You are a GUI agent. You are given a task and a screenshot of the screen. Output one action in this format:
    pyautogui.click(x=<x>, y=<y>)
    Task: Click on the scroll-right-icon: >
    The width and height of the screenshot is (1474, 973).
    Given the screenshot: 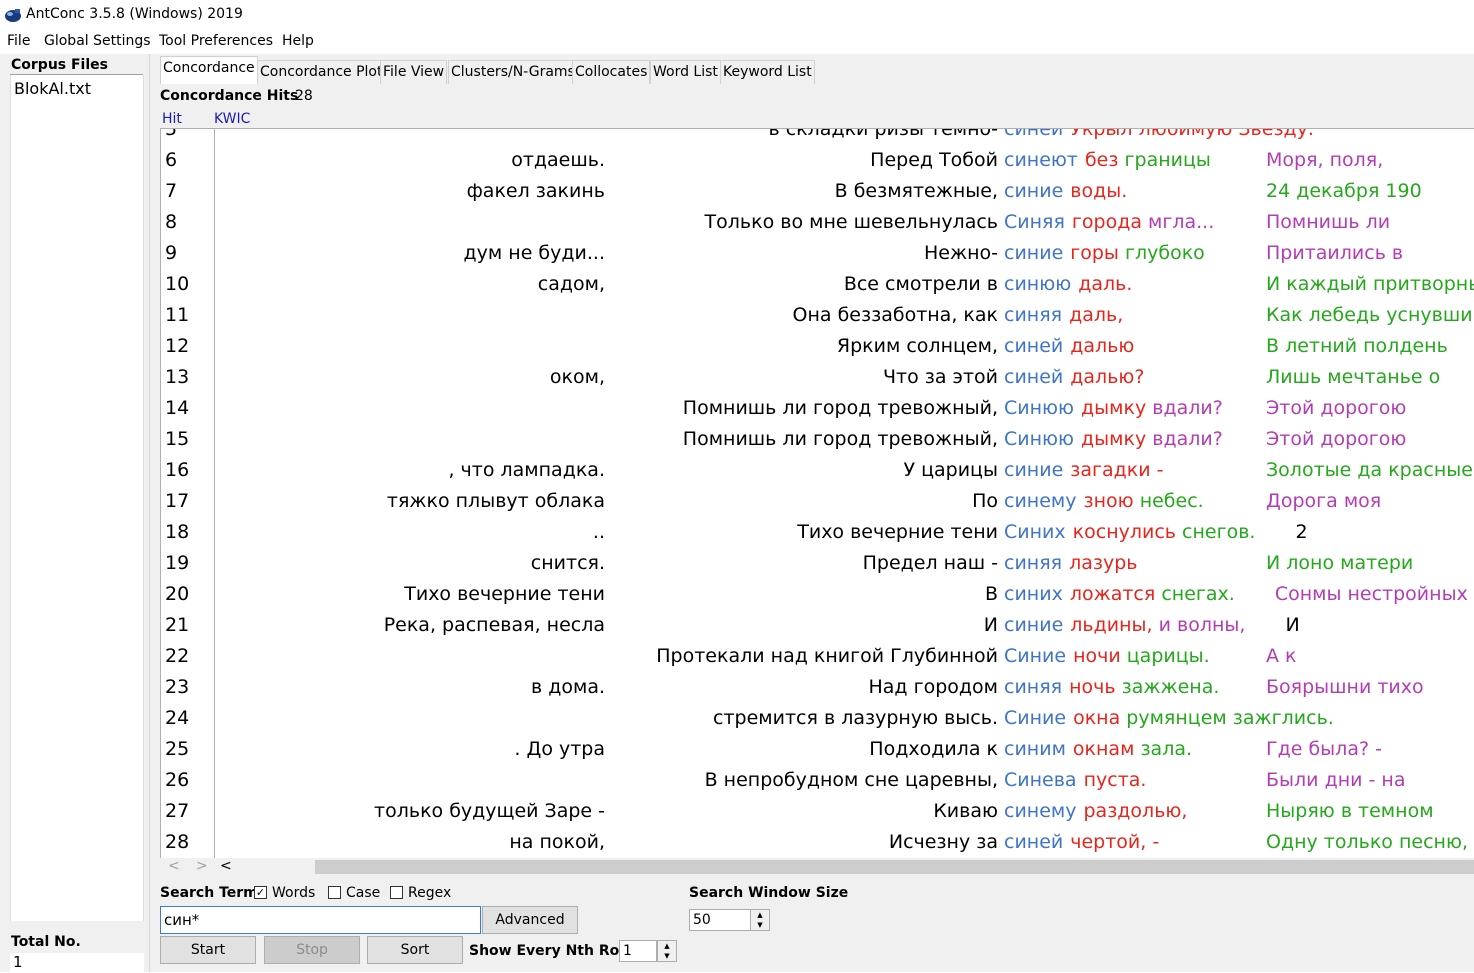 What is the action you would take?
    pyautogui.click(x=202, y=866)
    